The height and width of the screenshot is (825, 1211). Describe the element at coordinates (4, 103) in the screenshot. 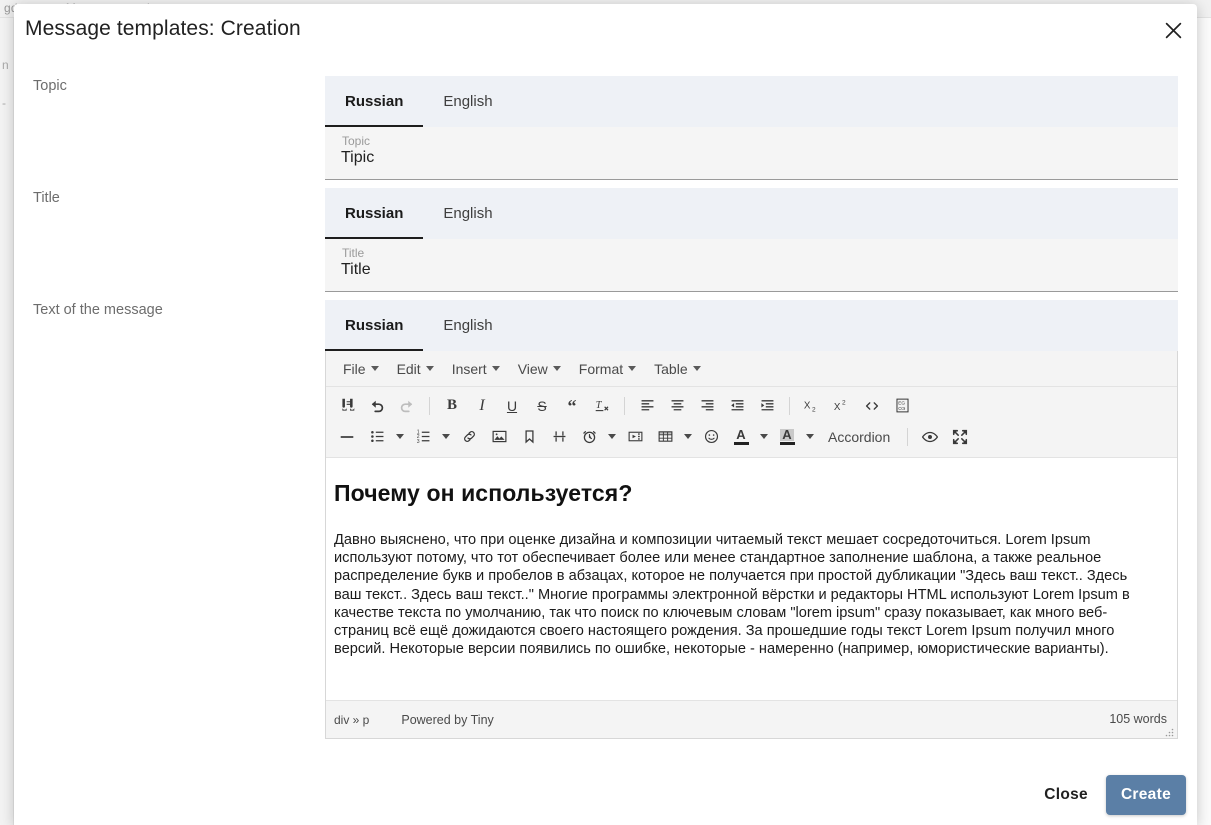

I see `background-left-glyph-2: -` at that location.